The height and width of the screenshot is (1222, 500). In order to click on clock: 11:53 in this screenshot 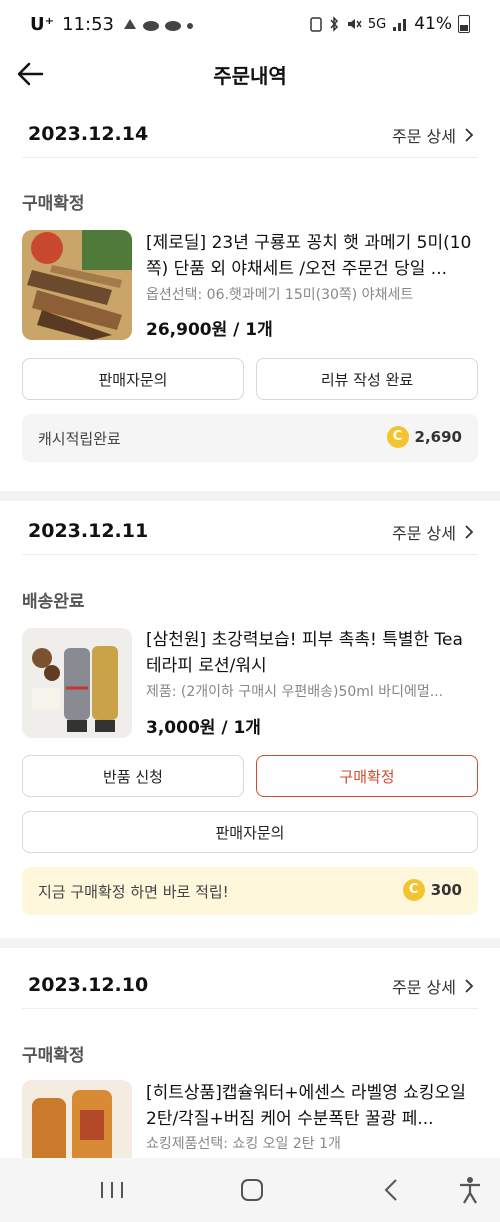, I will do `click(88, 24)`.